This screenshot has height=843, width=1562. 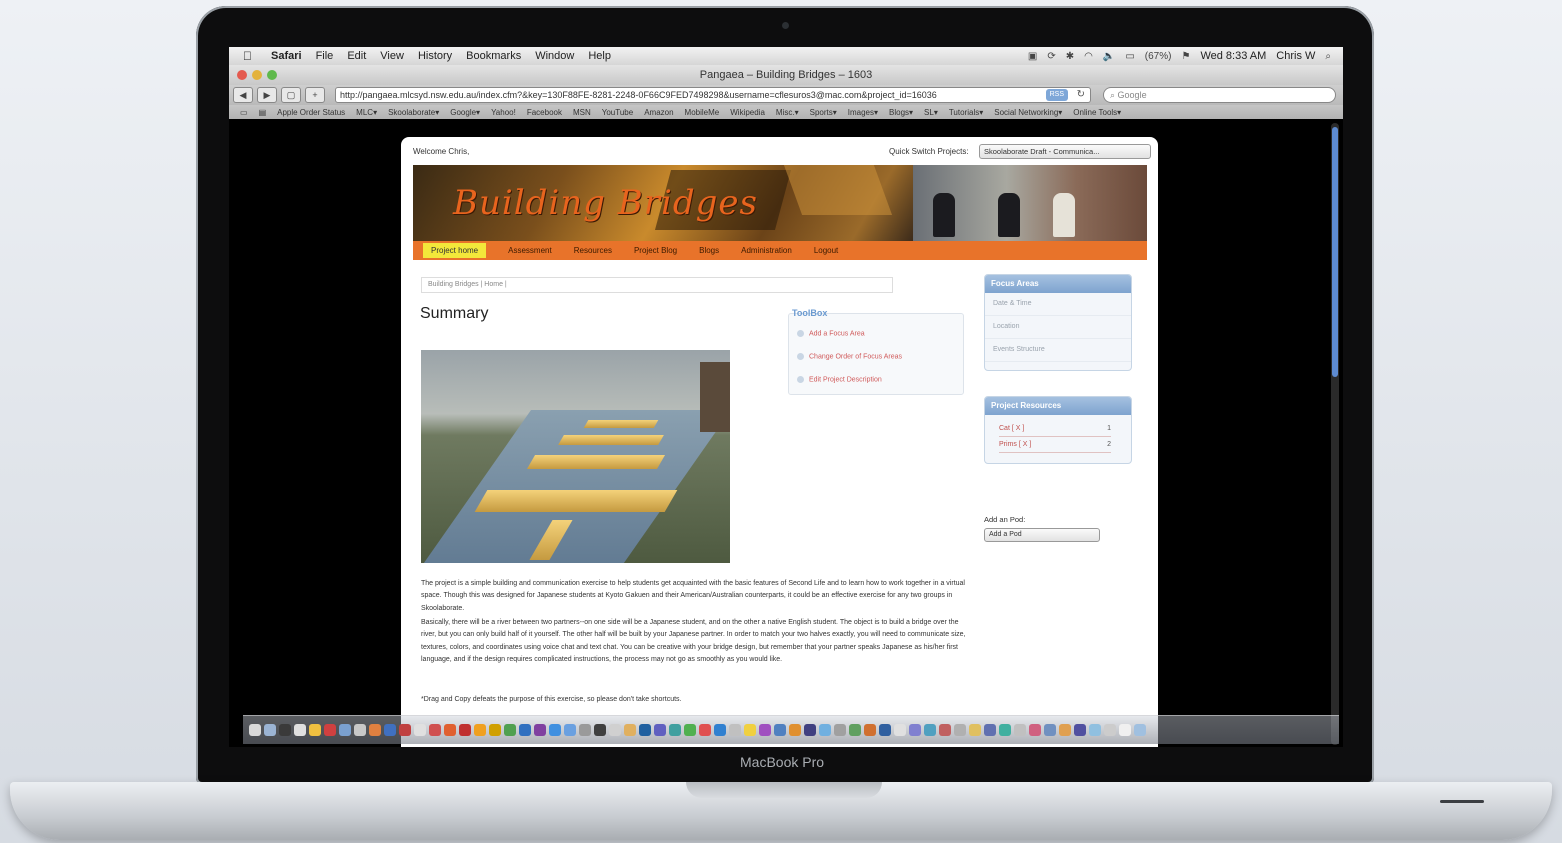 What do you see at coordinates (554, 56) in the screenshot?
I see `menu-window: Window` at bounding box center [554, 56].